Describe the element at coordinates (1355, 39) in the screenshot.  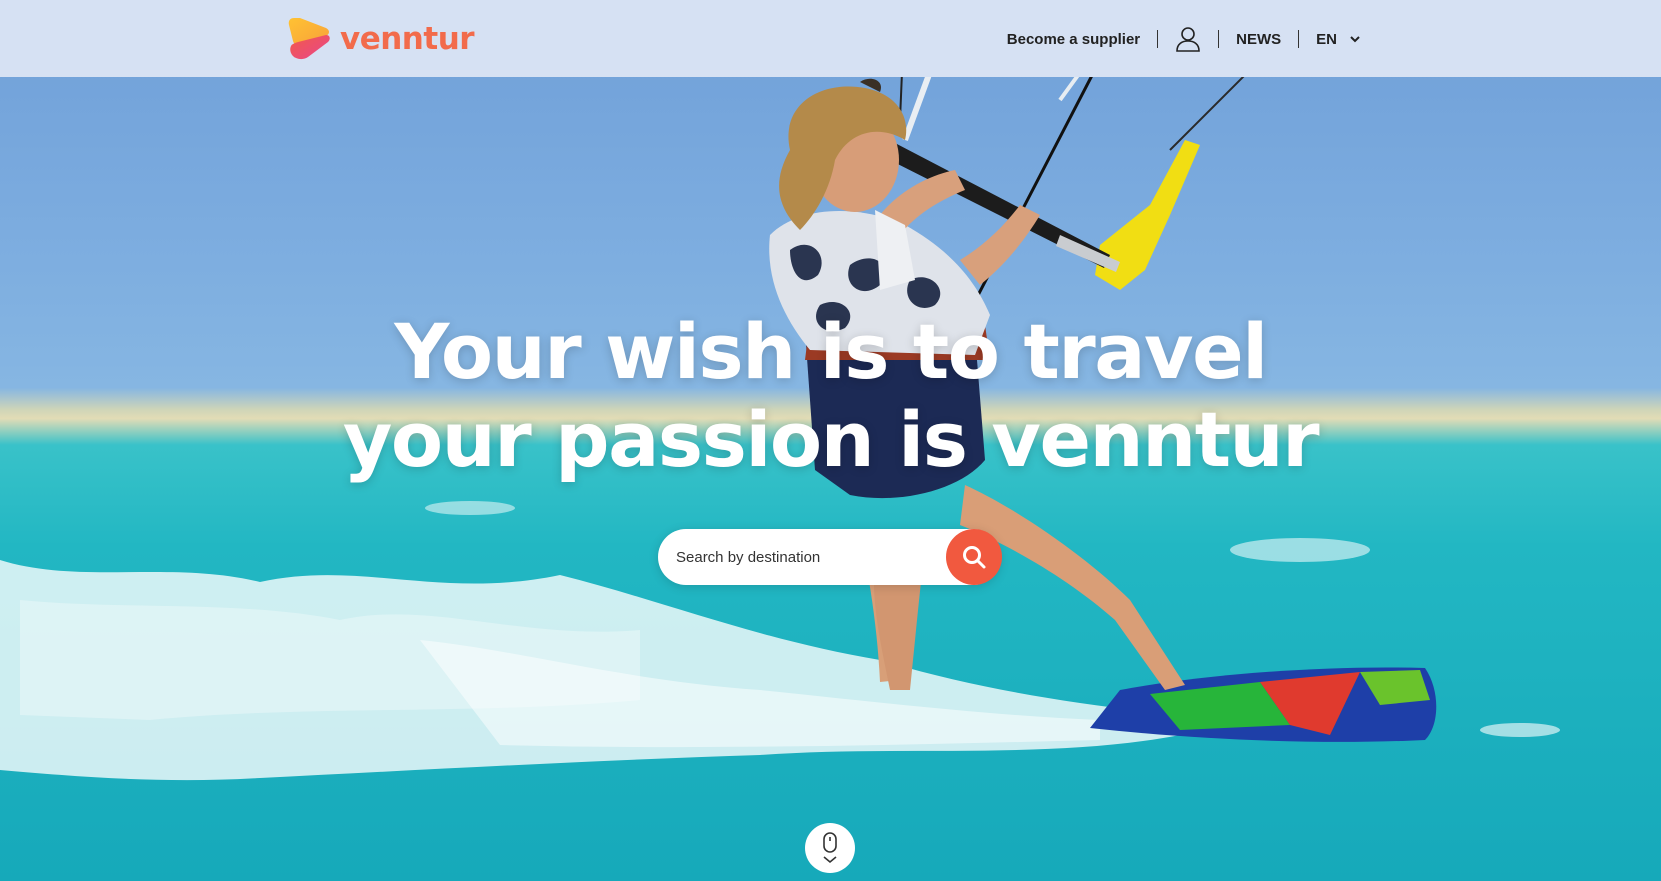
I see `chevron-down-icon` at that location.